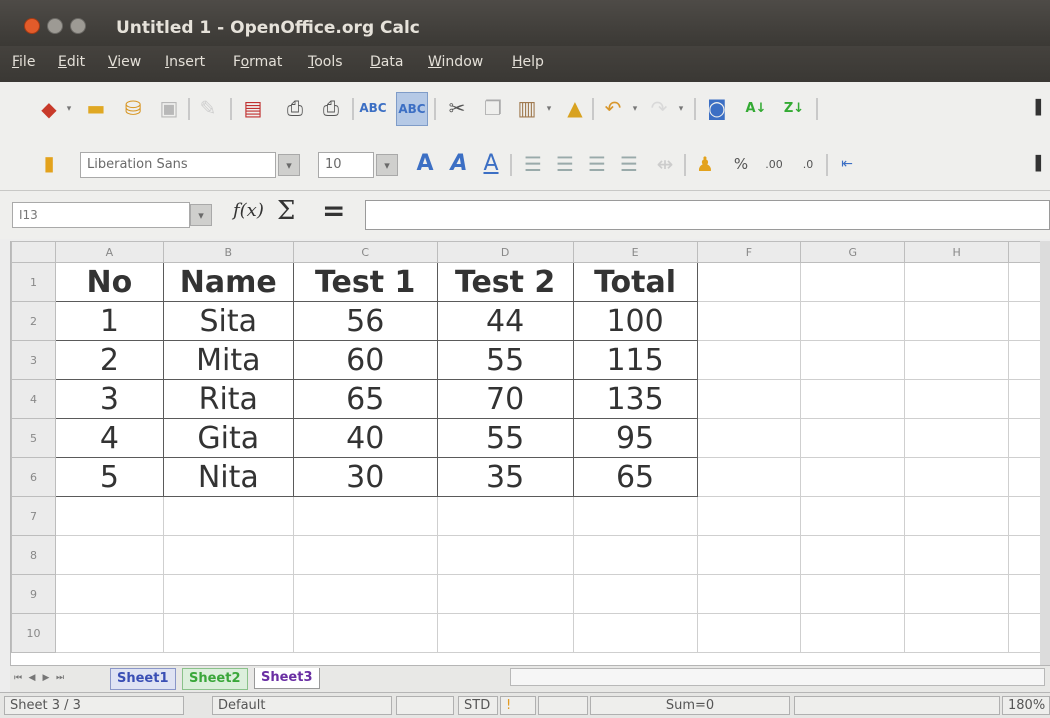 This screenshot has width=1050, height=718. Describe the element at coordinates (533, 164) in the screenshot. I see `align-left-icon: ☰` at that location.